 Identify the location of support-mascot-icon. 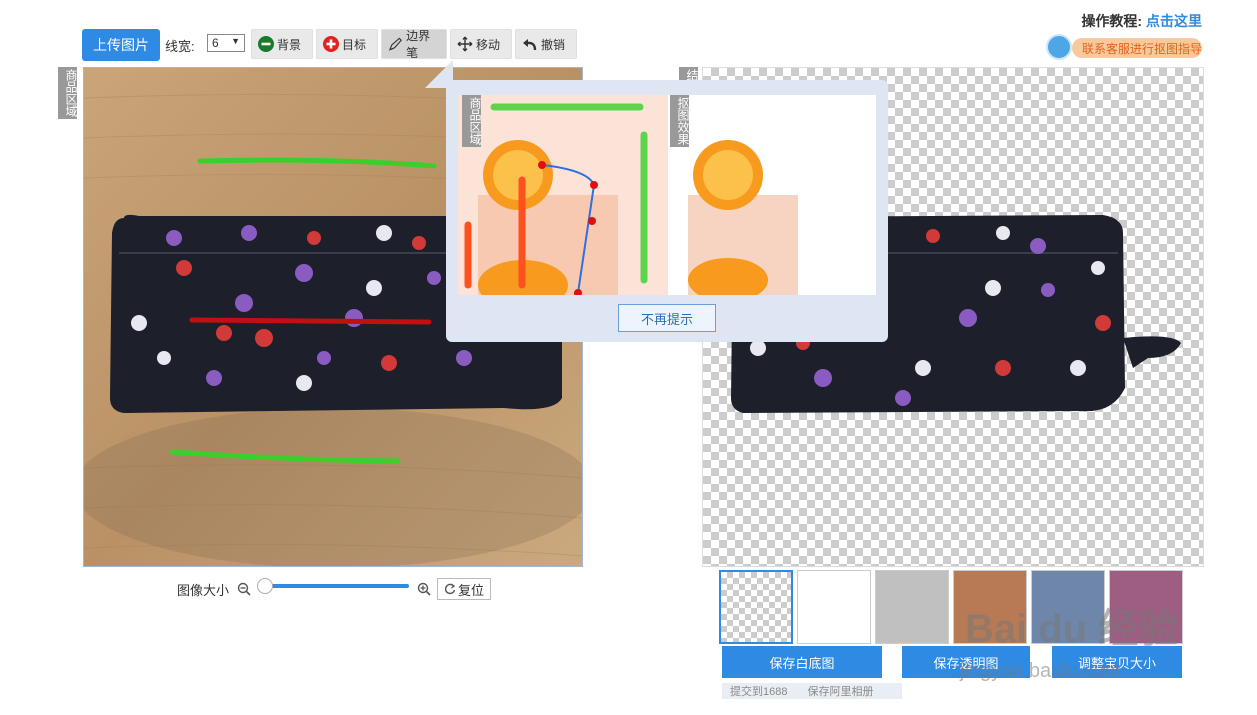
(1059, 47).